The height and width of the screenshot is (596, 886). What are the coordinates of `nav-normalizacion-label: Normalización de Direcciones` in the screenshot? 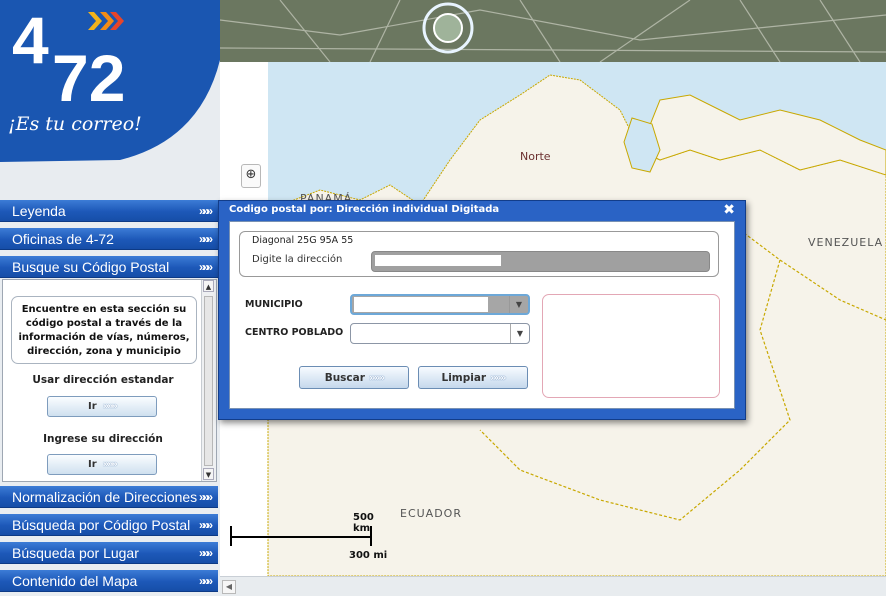 It's located at (105, 497).